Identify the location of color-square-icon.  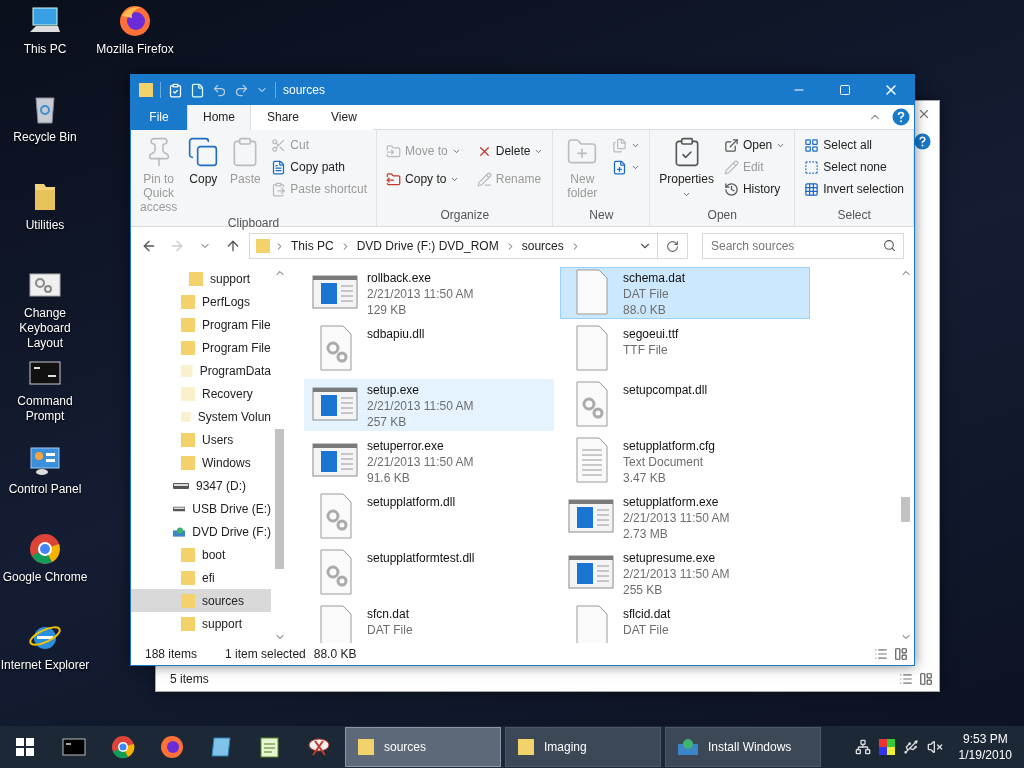
(886, 747).